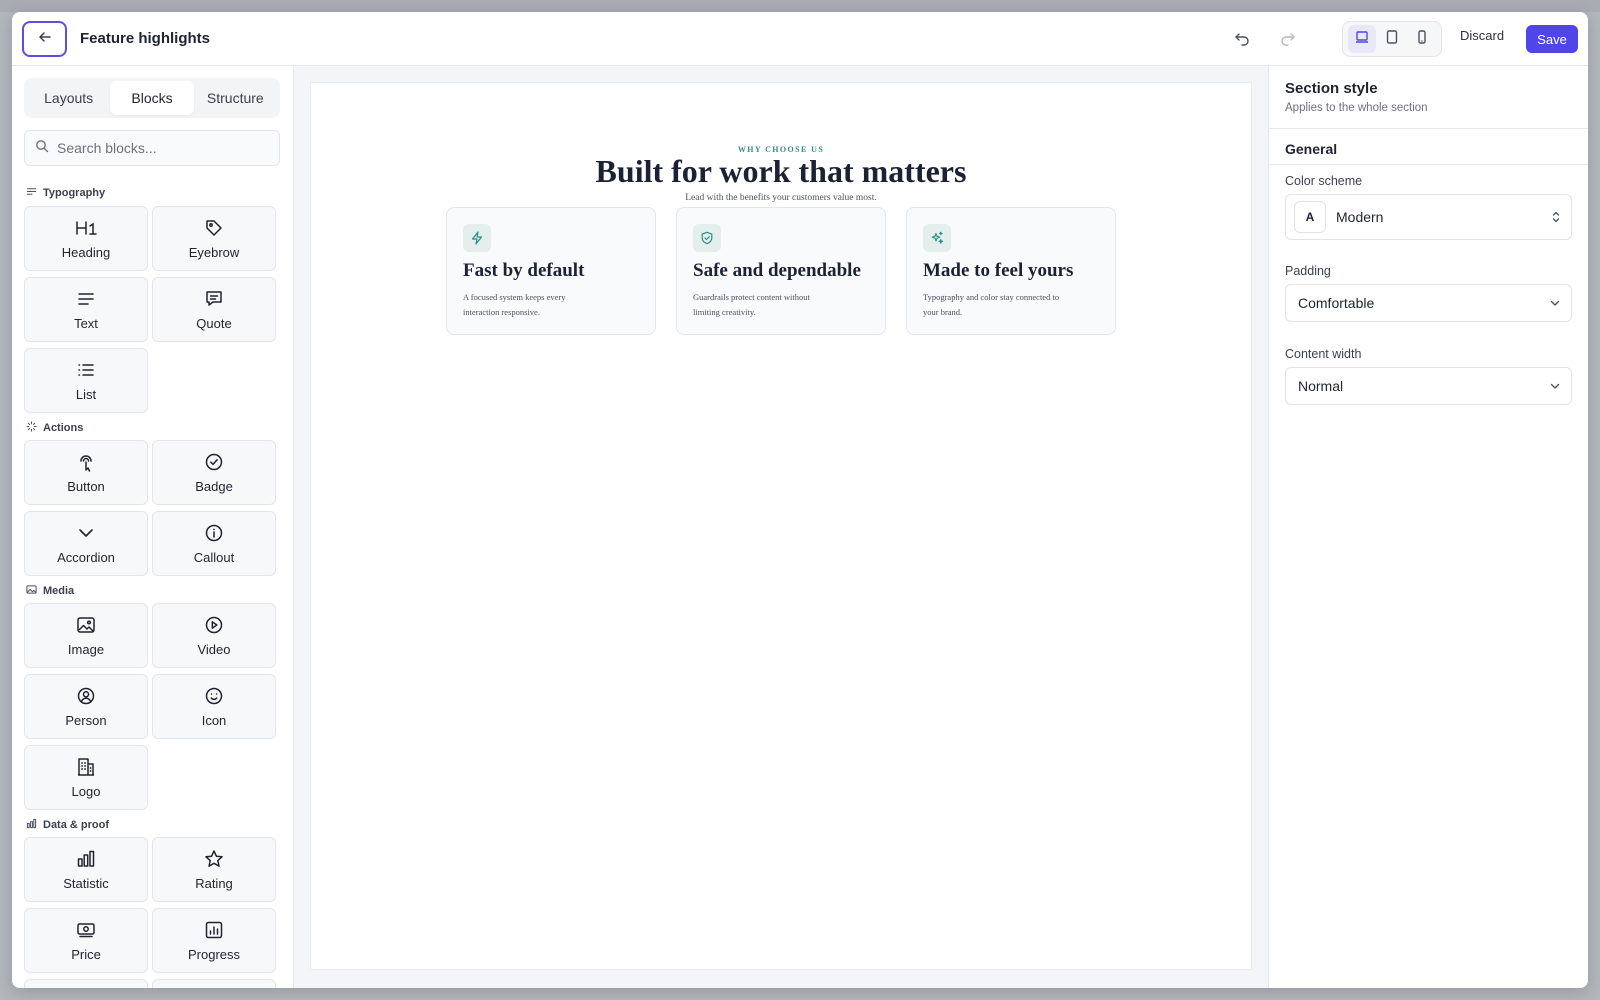 This screenshot has height=1000, width=1600. Describe the element at coordinates (86, 791) in the screenshot. I see `block-label: Logo` at that location.